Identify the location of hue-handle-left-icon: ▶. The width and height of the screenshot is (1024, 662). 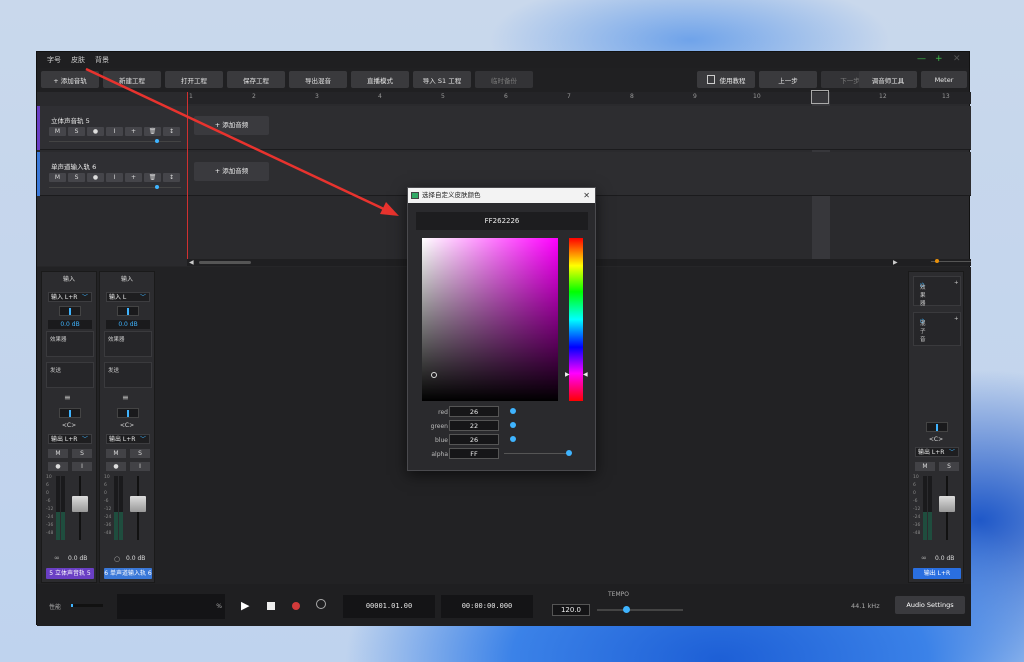
(567, 374).